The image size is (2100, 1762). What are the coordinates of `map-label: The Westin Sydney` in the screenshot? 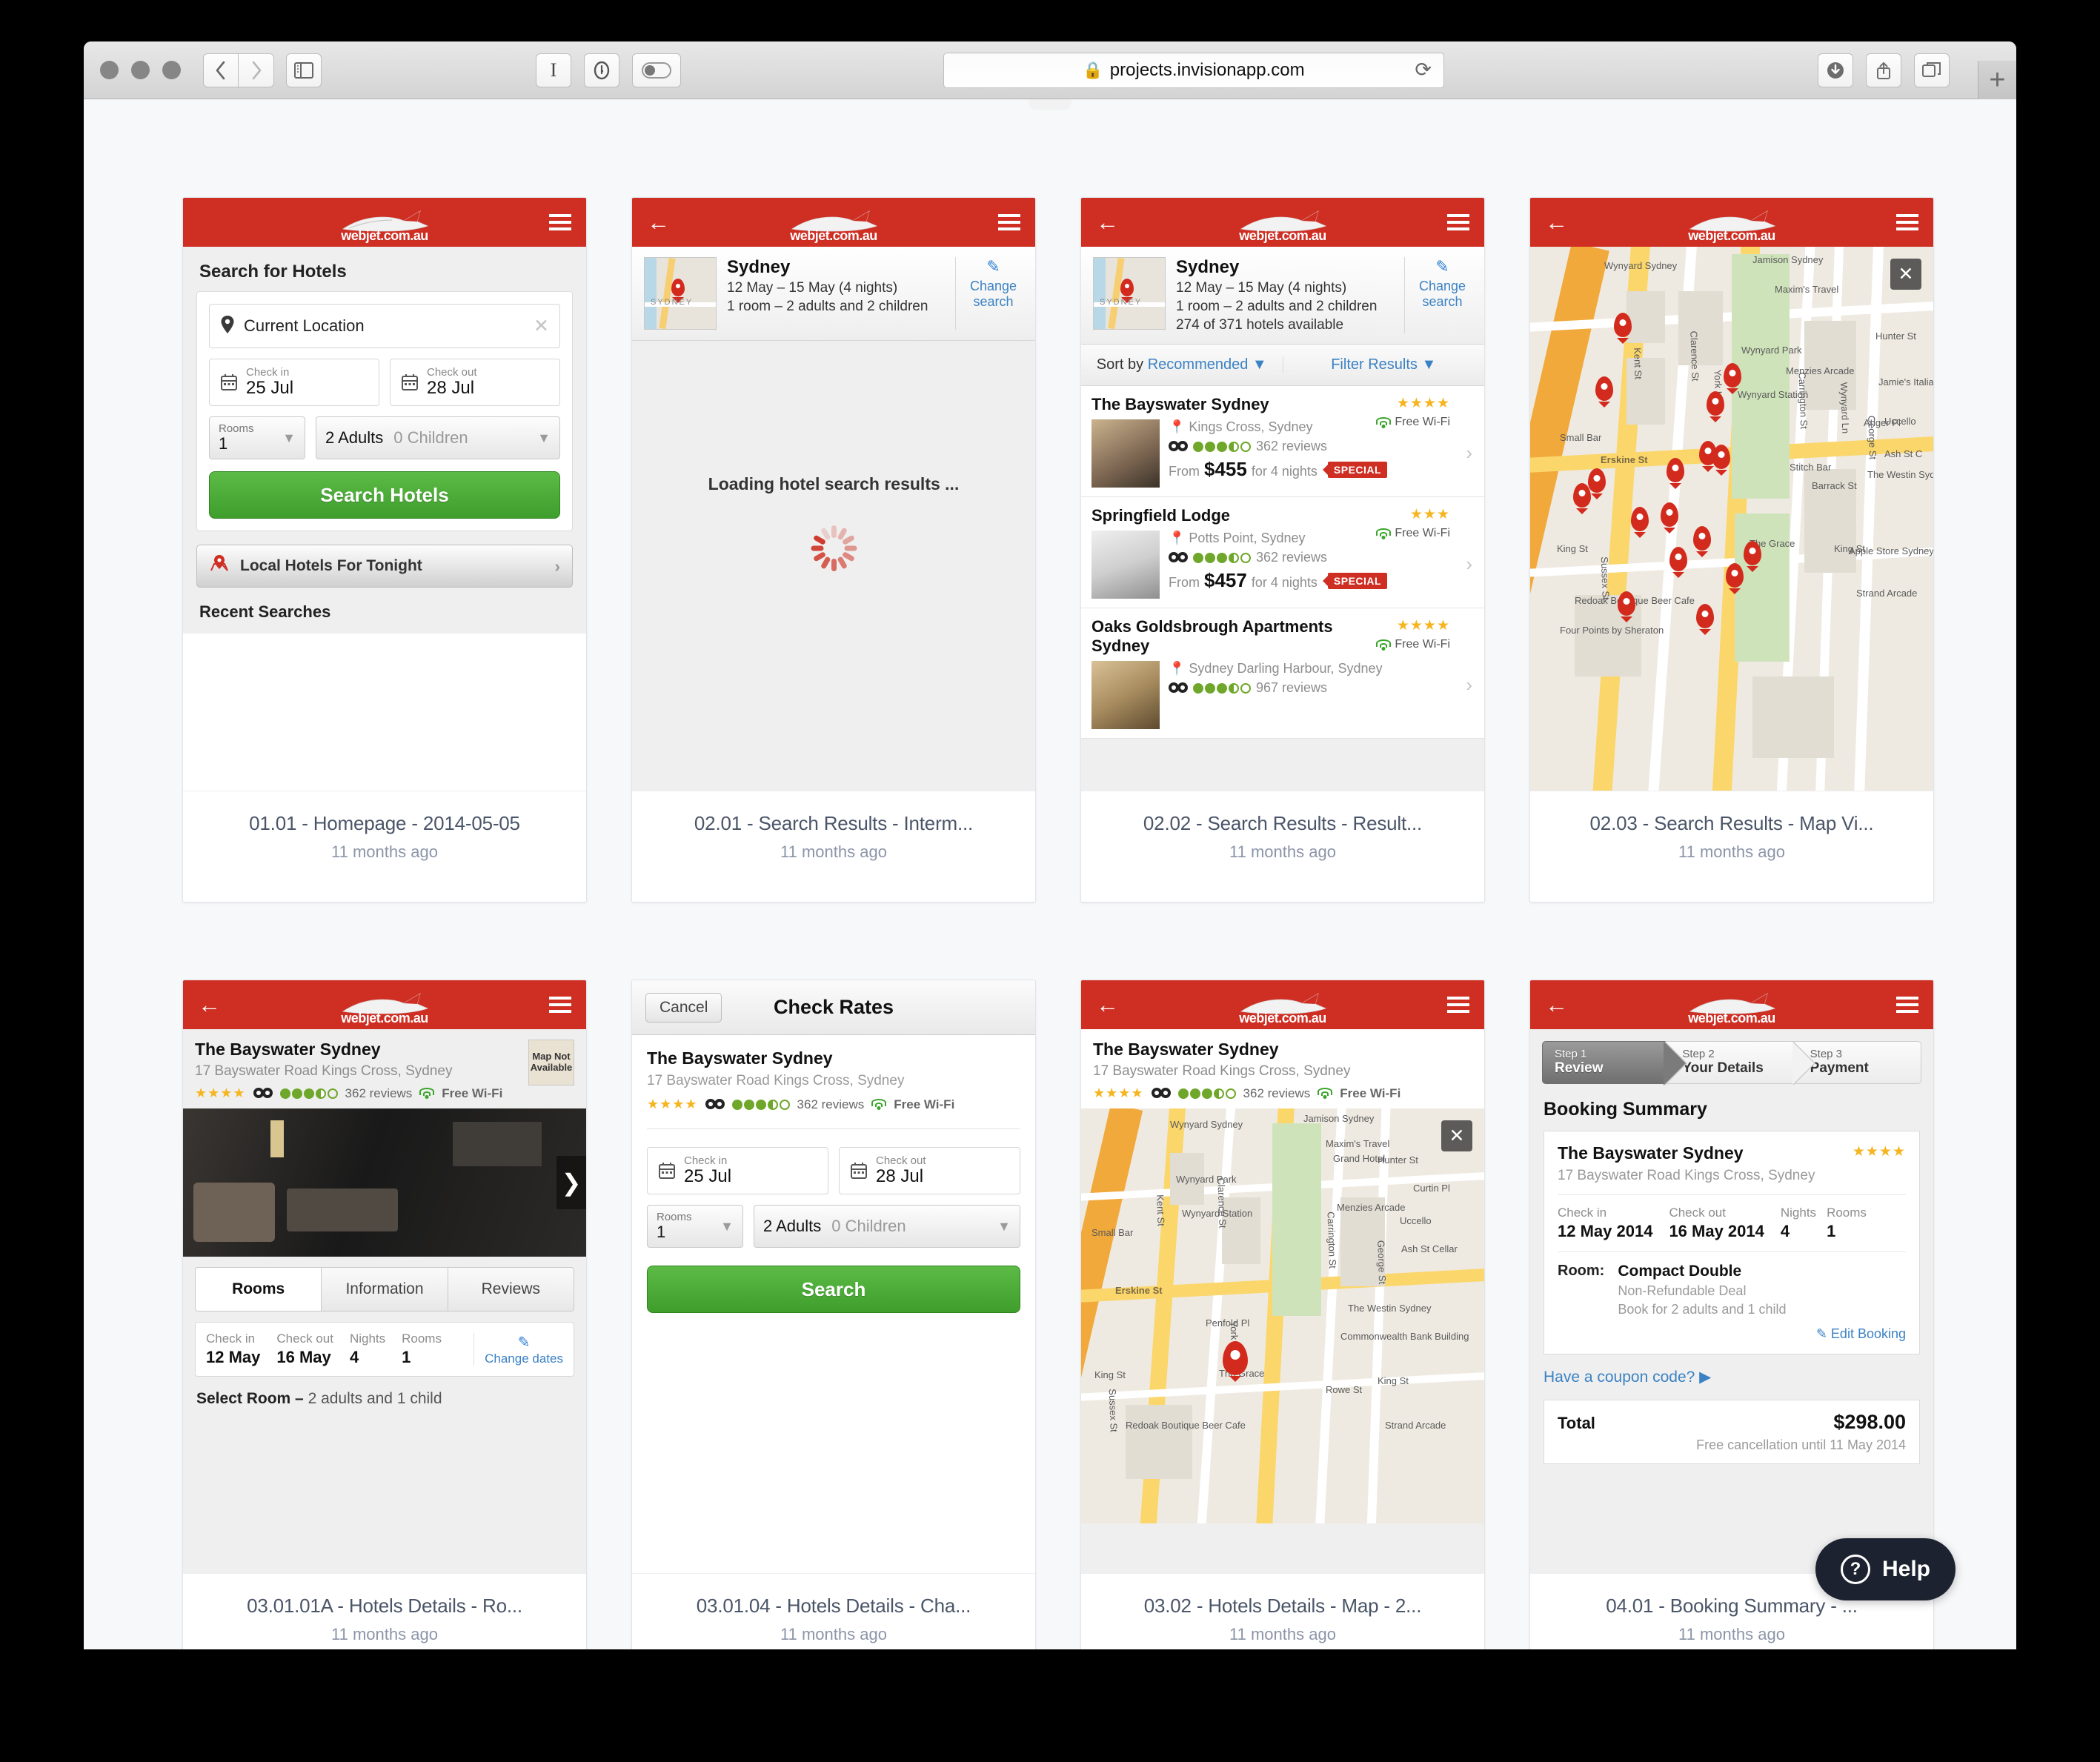 It's located at (1390, 1309).